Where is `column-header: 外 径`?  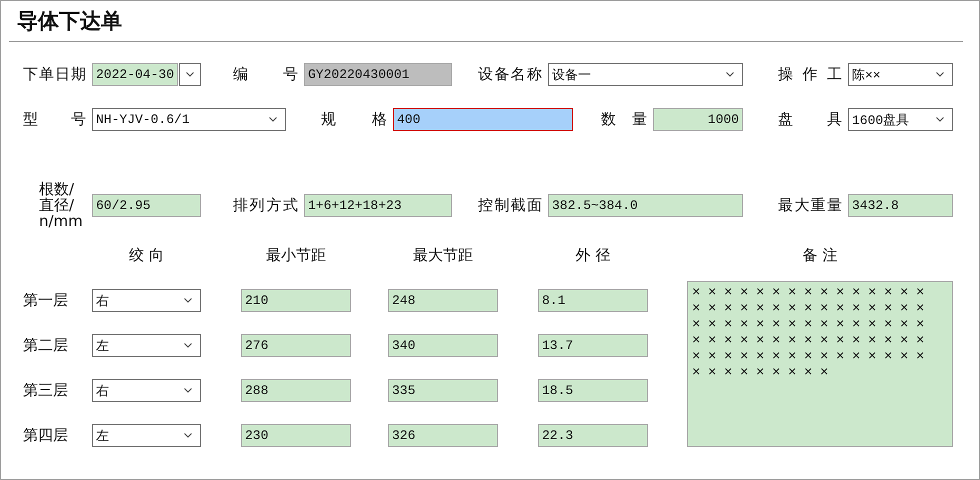
column-header: 外 径 is located at coordinates (593, 255).